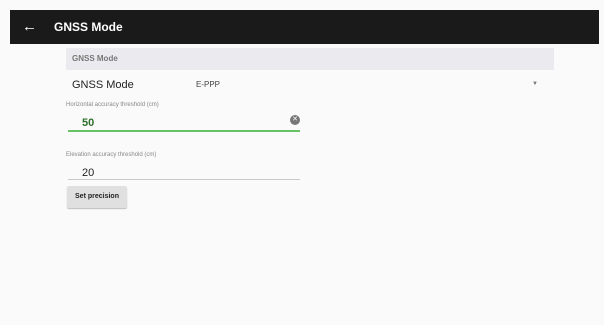 The width and height of the screenshot is (604, 325). I want to click on elevation-threshold-label: Elevation accuracy threshold (cm), so click(111, 155).